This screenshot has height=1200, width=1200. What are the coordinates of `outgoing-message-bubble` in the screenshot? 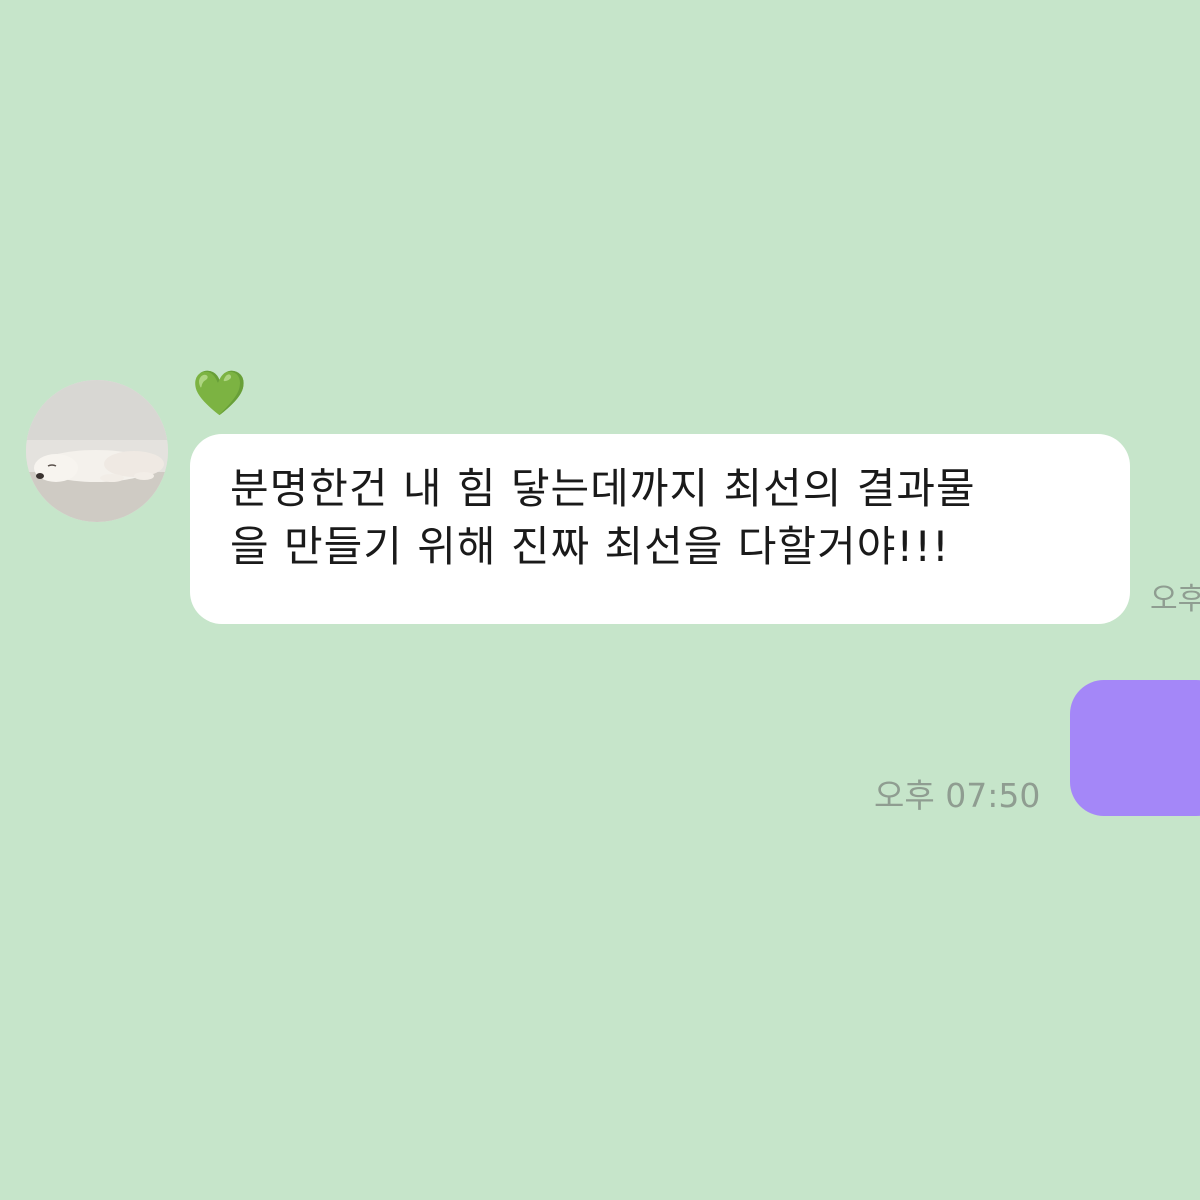 It's located at (1135, 748).